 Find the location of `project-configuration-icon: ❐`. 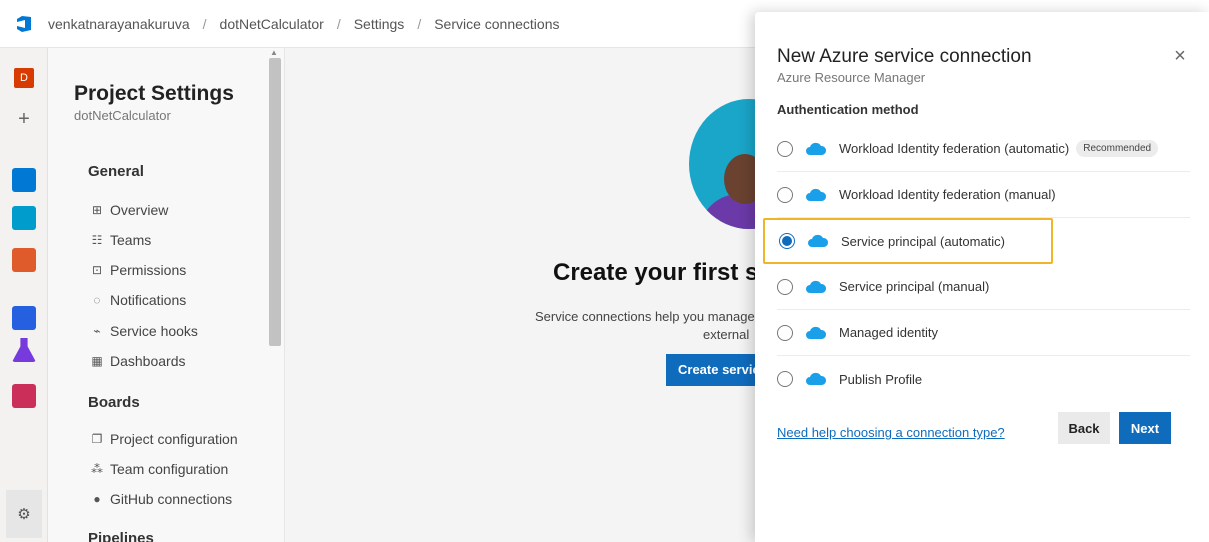

project-configuration-icon: ❐ is located at coordinates (97, 439).